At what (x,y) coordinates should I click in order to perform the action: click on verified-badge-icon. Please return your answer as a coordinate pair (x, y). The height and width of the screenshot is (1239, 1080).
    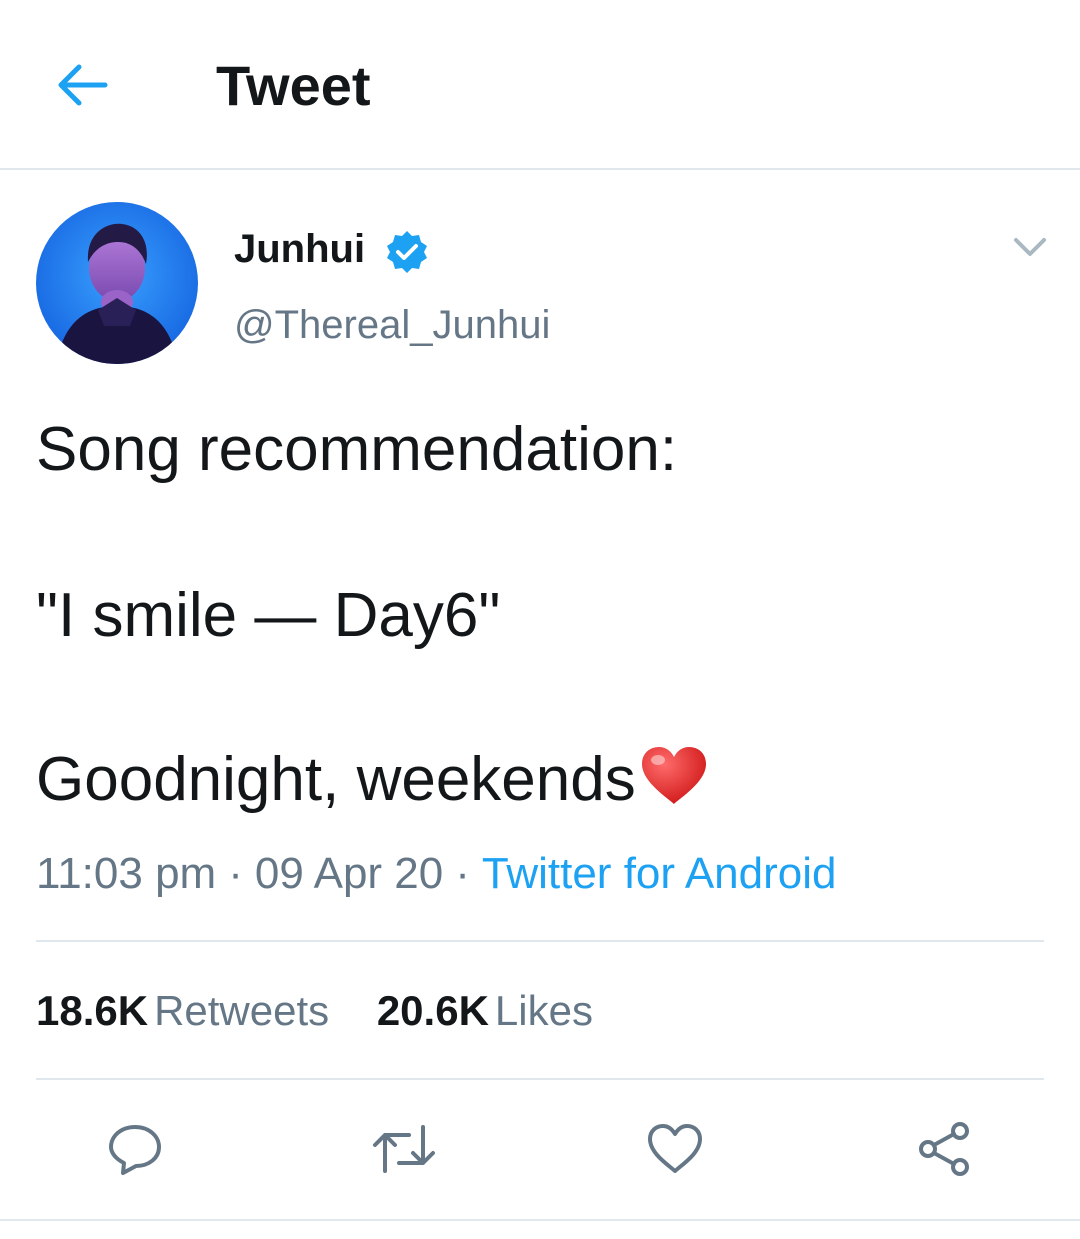
    Looking at the image, I should click on (407, 252).